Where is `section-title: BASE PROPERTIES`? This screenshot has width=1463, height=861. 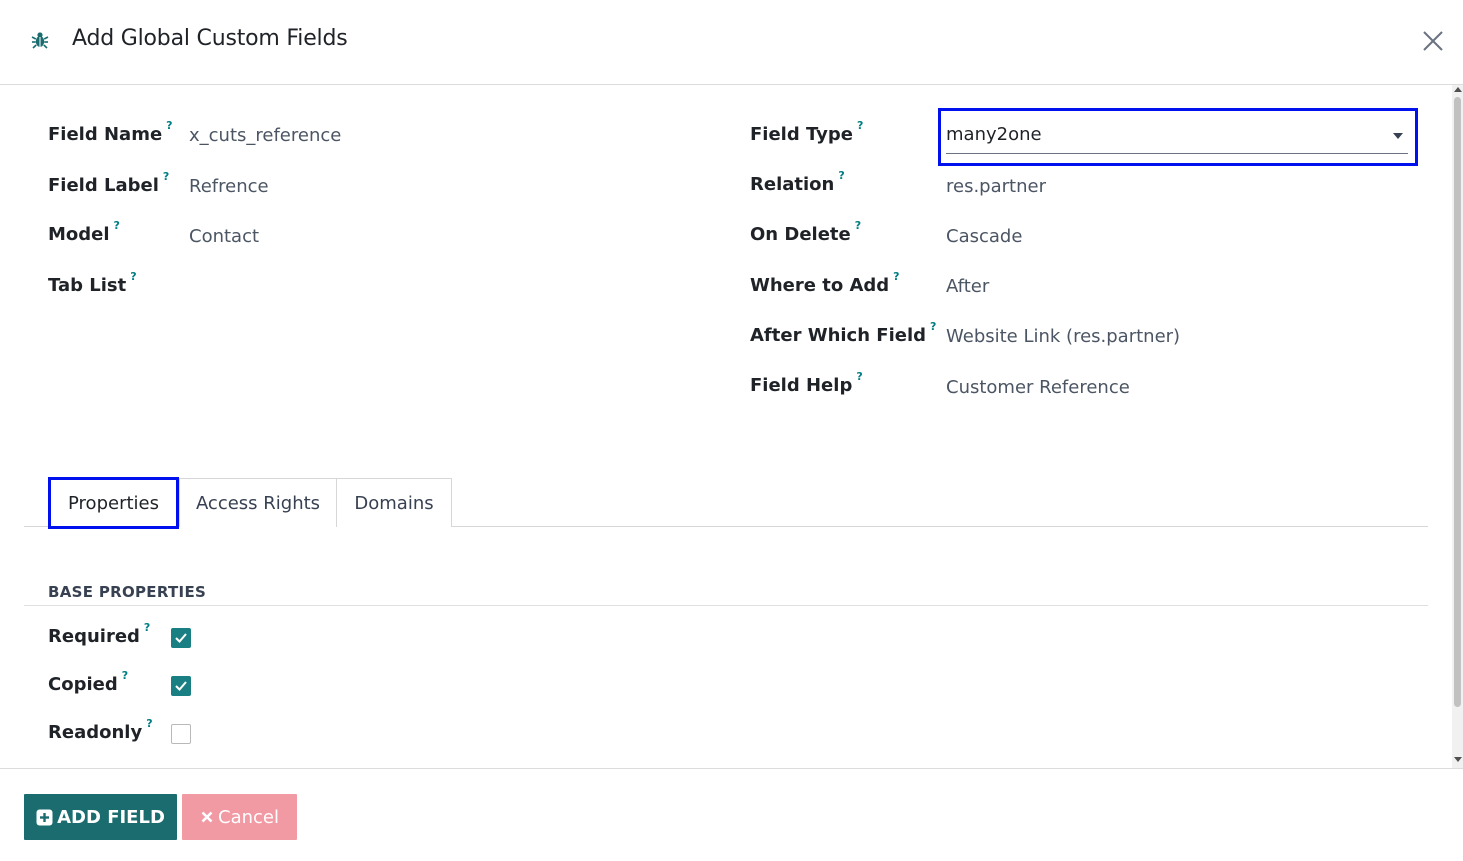 section-title: BASE PROPERTIES is located at coordinates (127, 592).